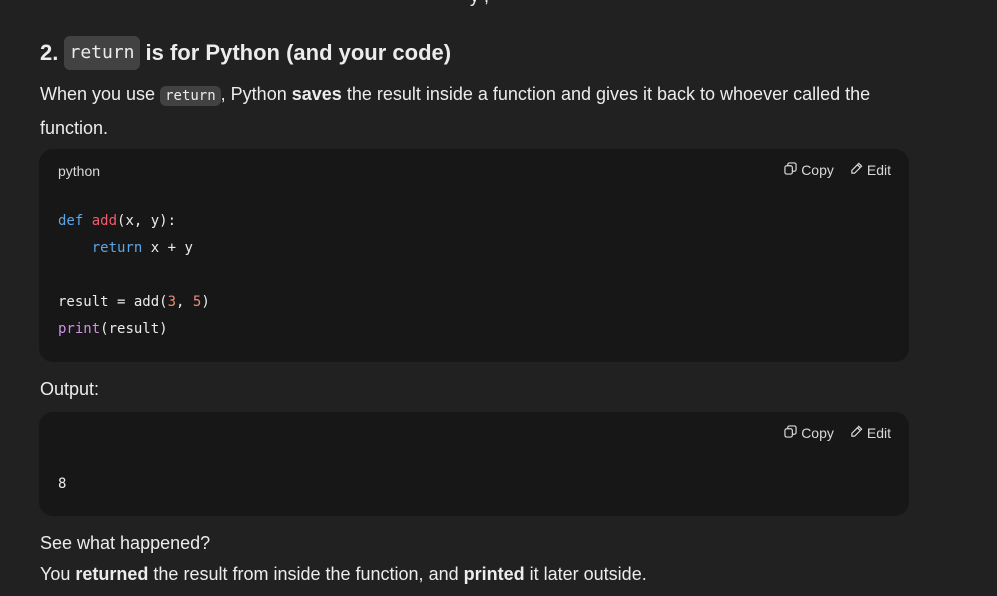 The image size is (997, 596). Describe the element at coordinates (588, 574) in the screenshot. I see `summary-text-3: it later outside.` at that location.